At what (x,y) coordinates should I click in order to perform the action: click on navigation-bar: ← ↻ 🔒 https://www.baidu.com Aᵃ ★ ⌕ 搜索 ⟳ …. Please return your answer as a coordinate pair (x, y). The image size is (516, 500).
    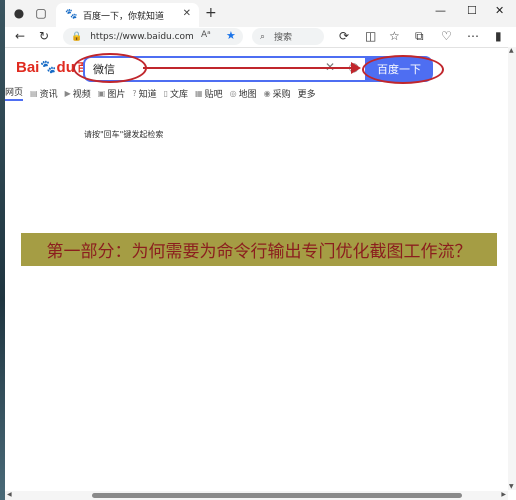
    Looking at the image, I should click on (260, 37).